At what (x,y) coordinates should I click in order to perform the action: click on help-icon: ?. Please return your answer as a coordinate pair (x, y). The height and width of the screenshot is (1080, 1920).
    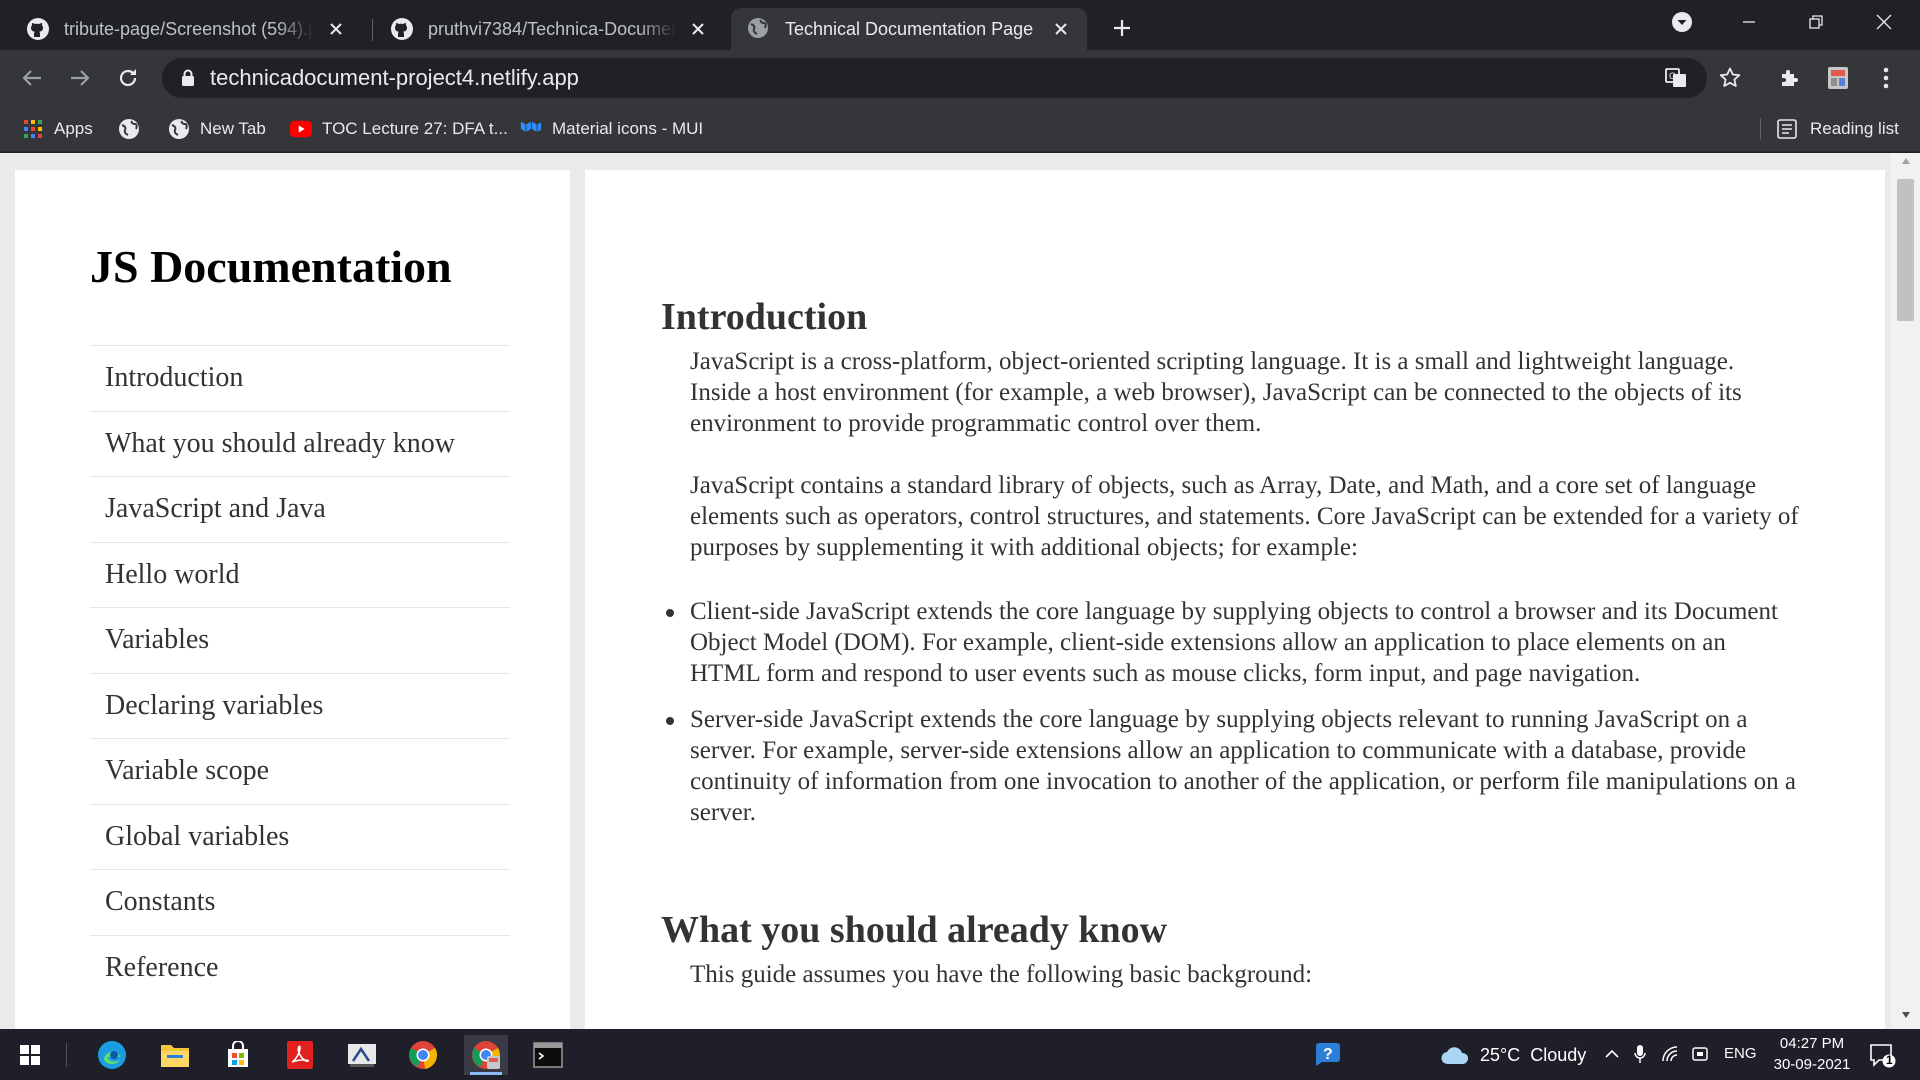
    Looking at the image, I should click on (1328, 1055).